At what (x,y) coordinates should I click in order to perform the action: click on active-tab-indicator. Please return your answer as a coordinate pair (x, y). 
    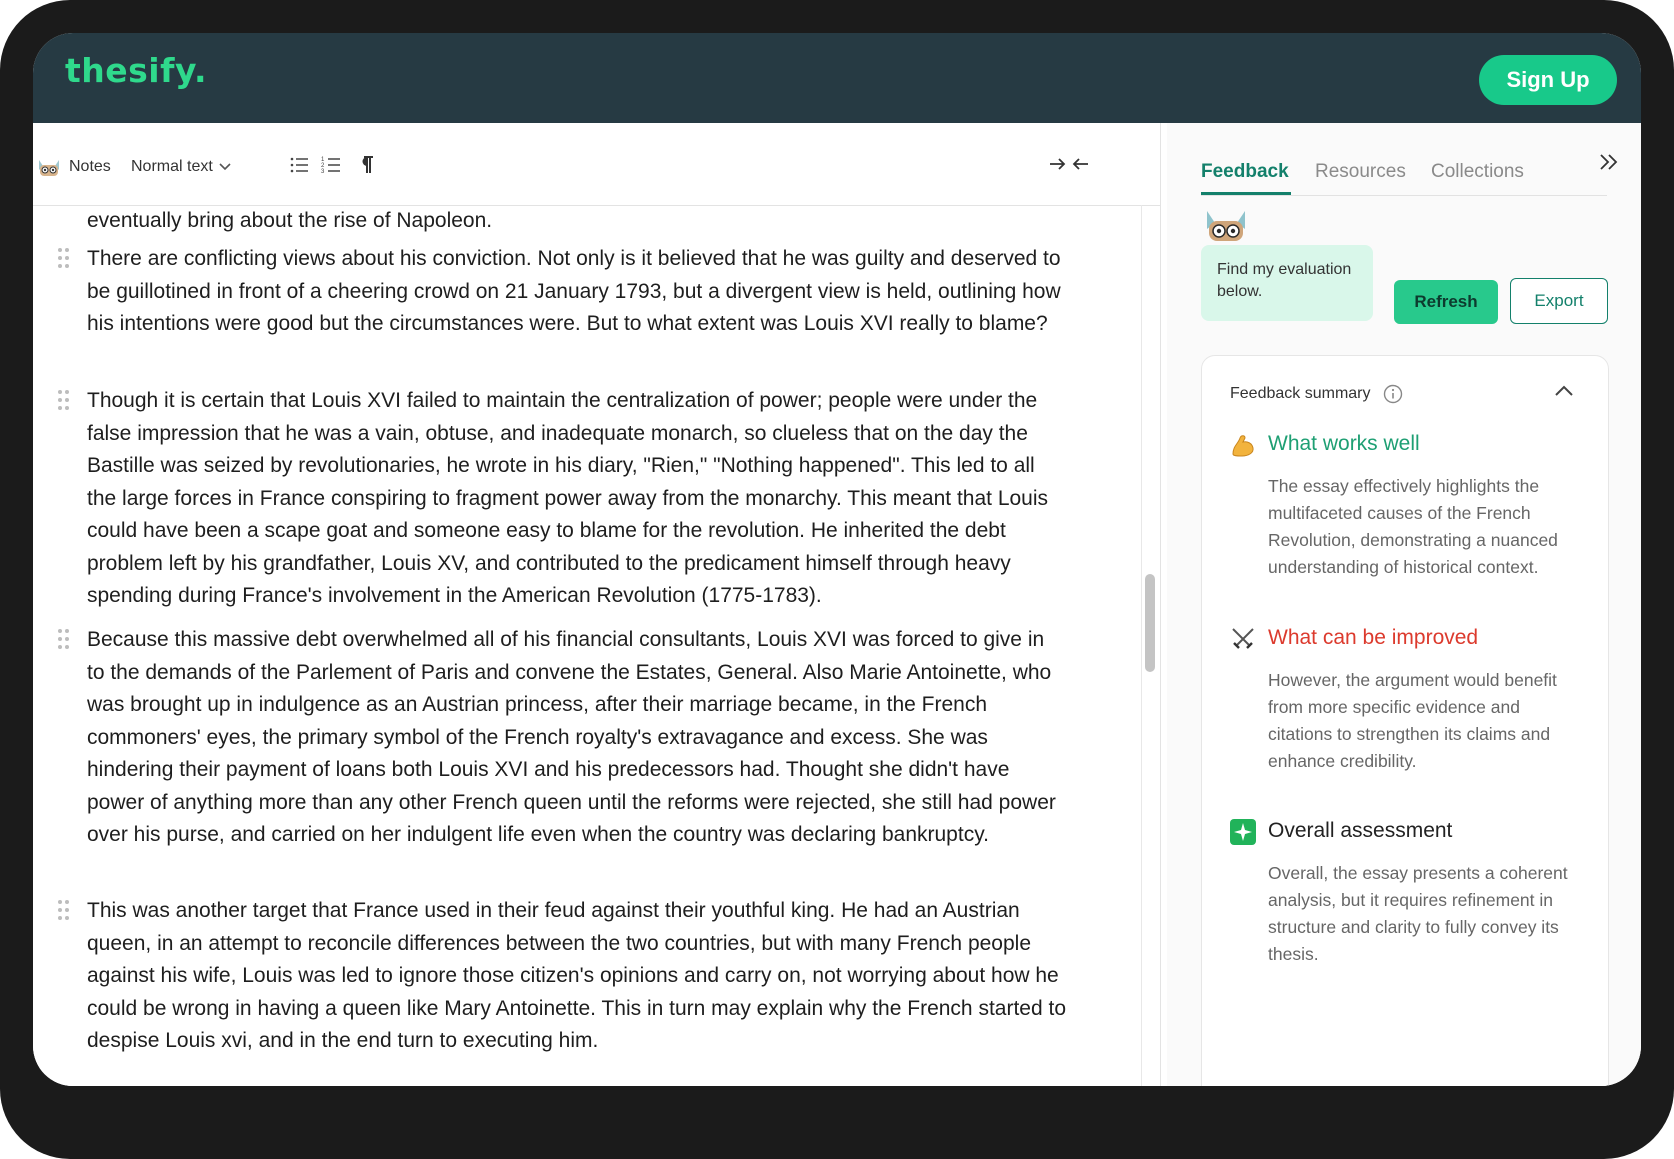
    Looking at the image, I should click on (1246, 193).